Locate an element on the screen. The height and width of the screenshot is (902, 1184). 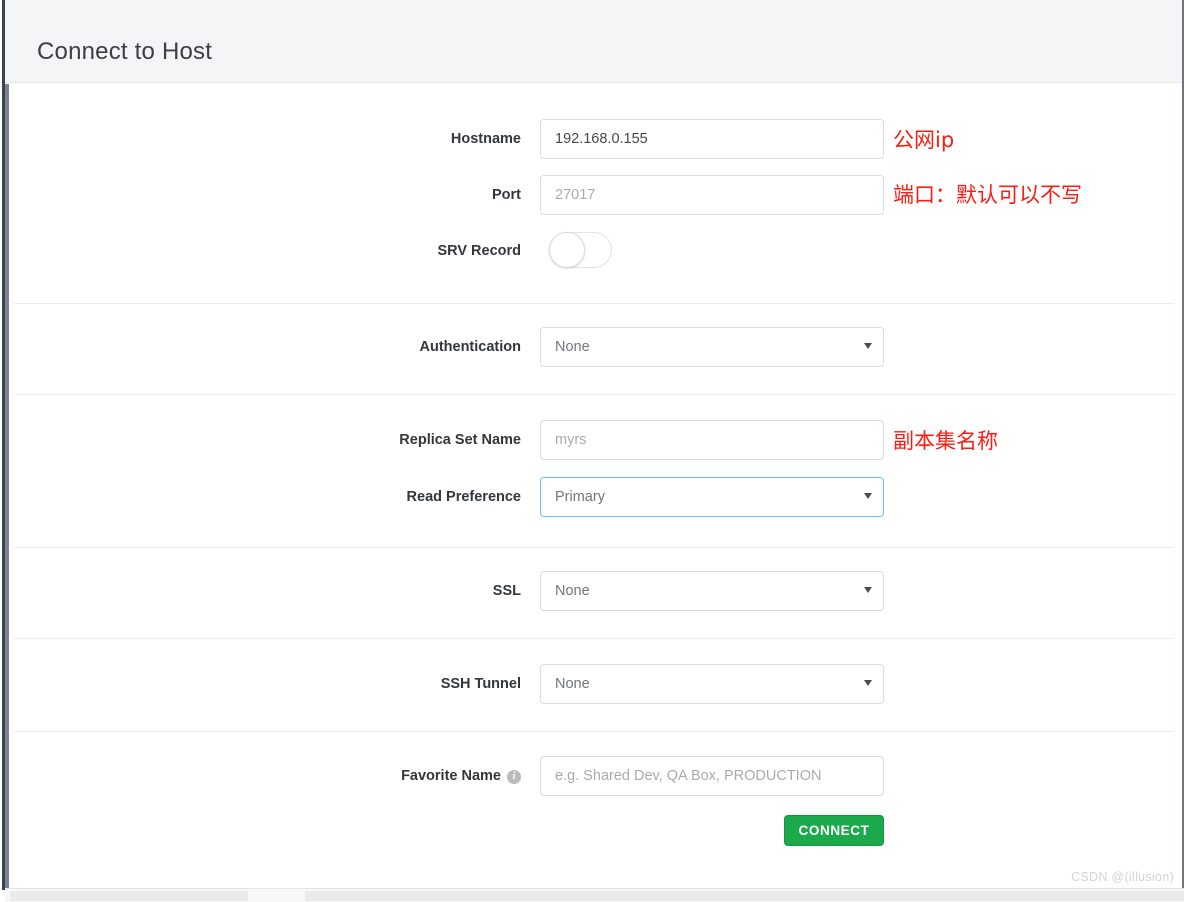
replica-set-name-annotation: 副本集名称 is located at coordinates (945, 441).